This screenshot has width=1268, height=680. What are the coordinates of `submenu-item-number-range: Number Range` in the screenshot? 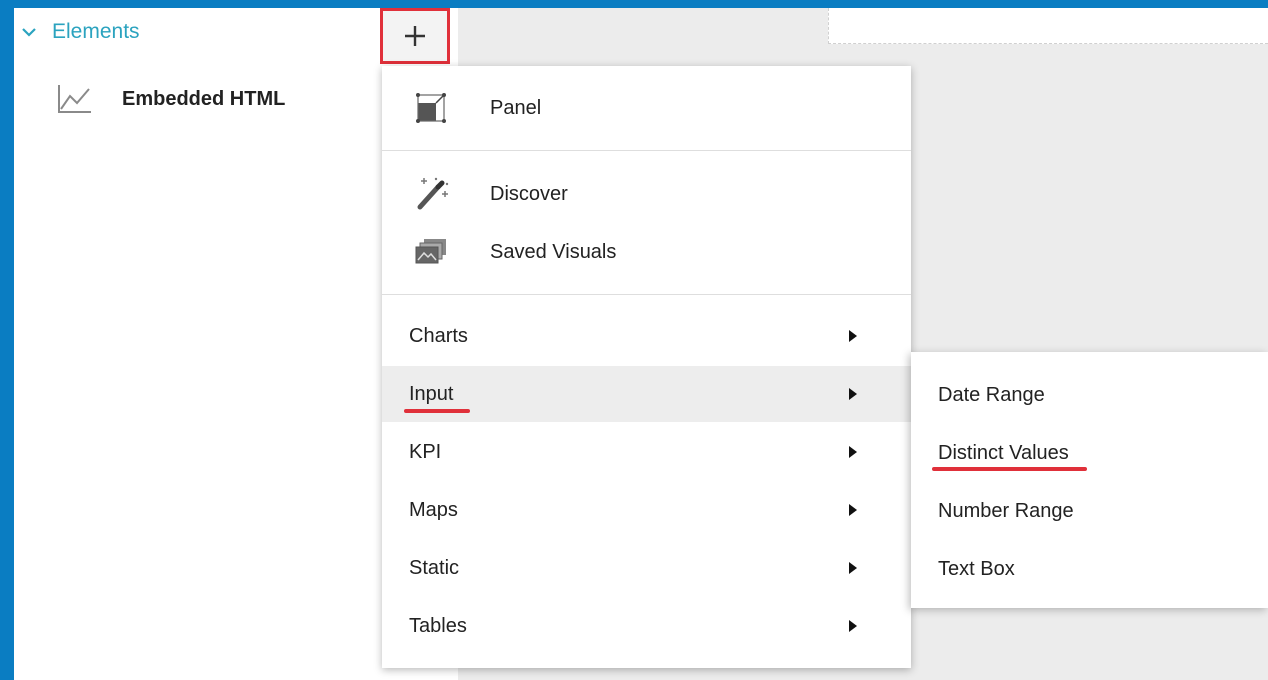 It's located at (1089, 511).